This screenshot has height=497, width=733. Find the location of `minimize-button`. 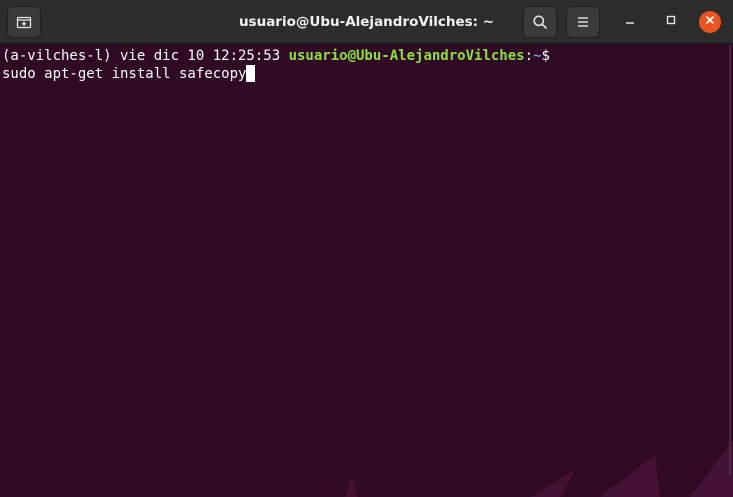

minimize-button is located at coordinates (630, 22).